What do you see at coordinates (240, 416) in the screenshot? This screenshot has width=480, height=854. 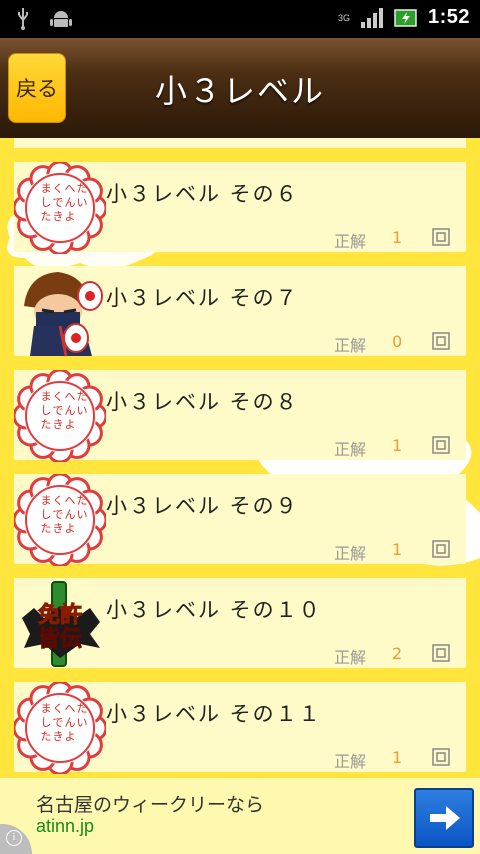 I see `level-row: たいへんよくできました 小３レベル その８ 正解 1` at bounding box center [240, 416].